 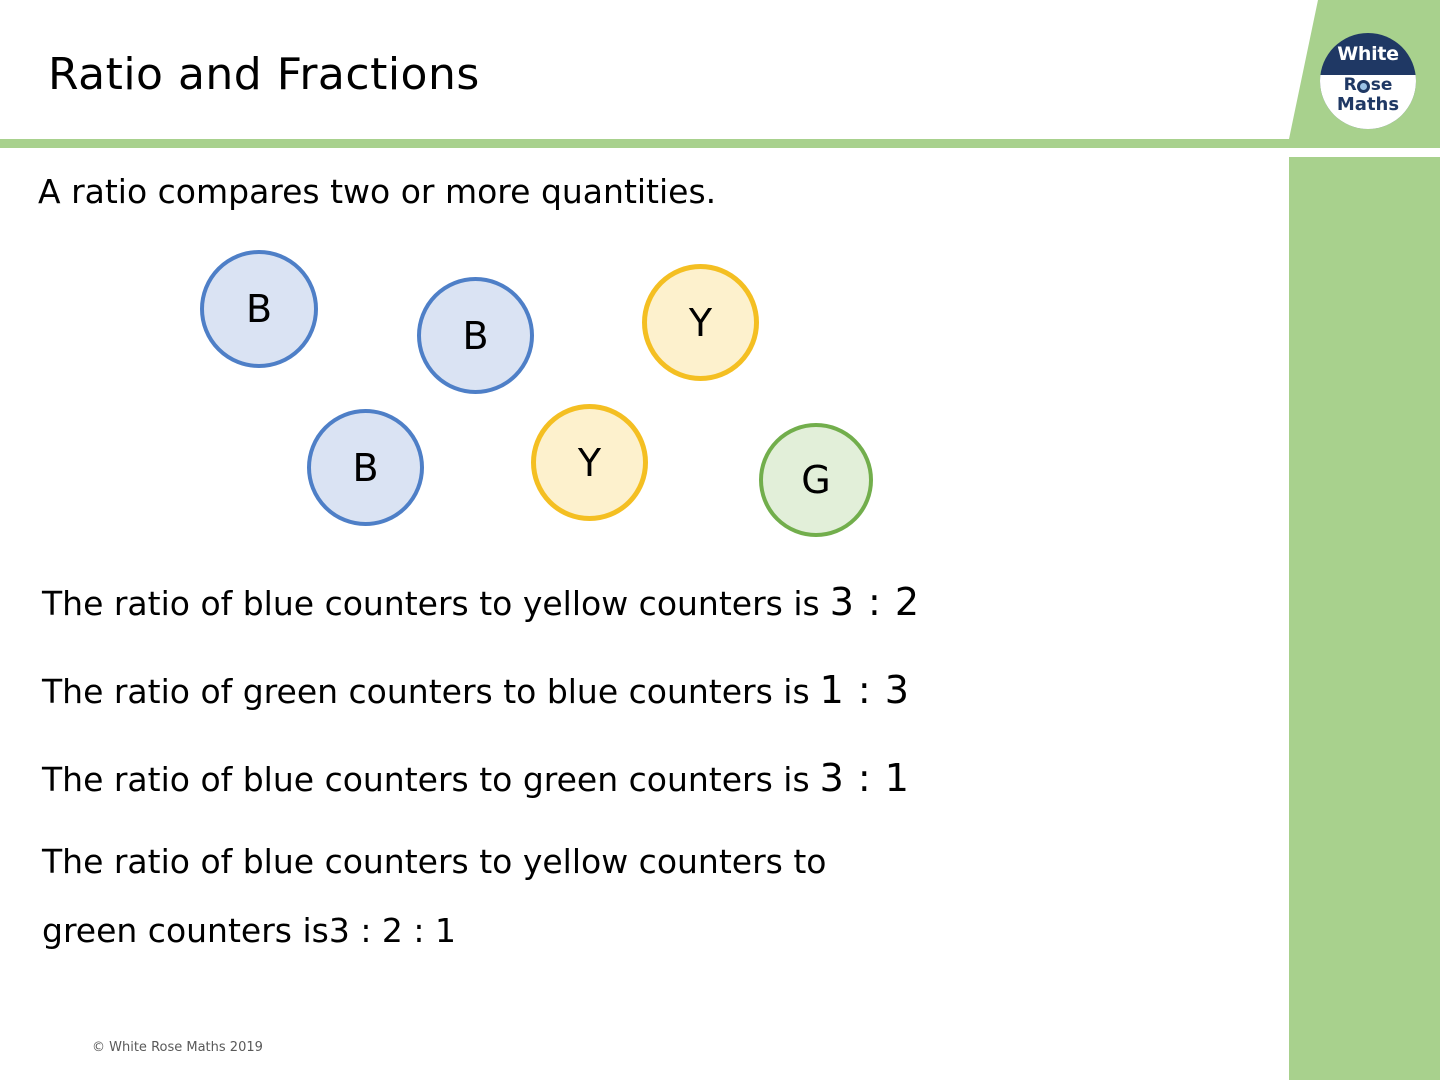 I want to click on sidebar-green-panel, so click(x=1364, y=618).